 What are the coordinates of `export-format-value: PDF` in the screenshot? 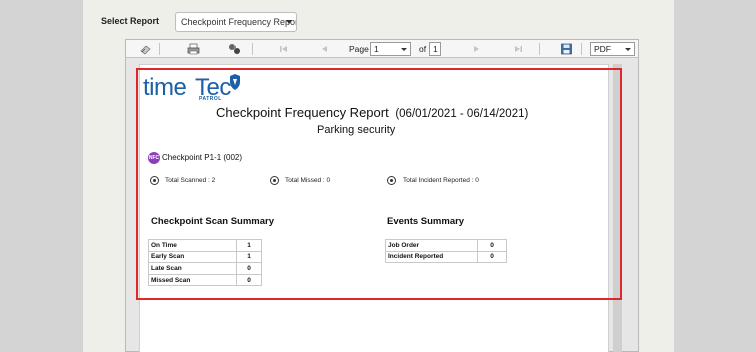 It's located at (602, 49).